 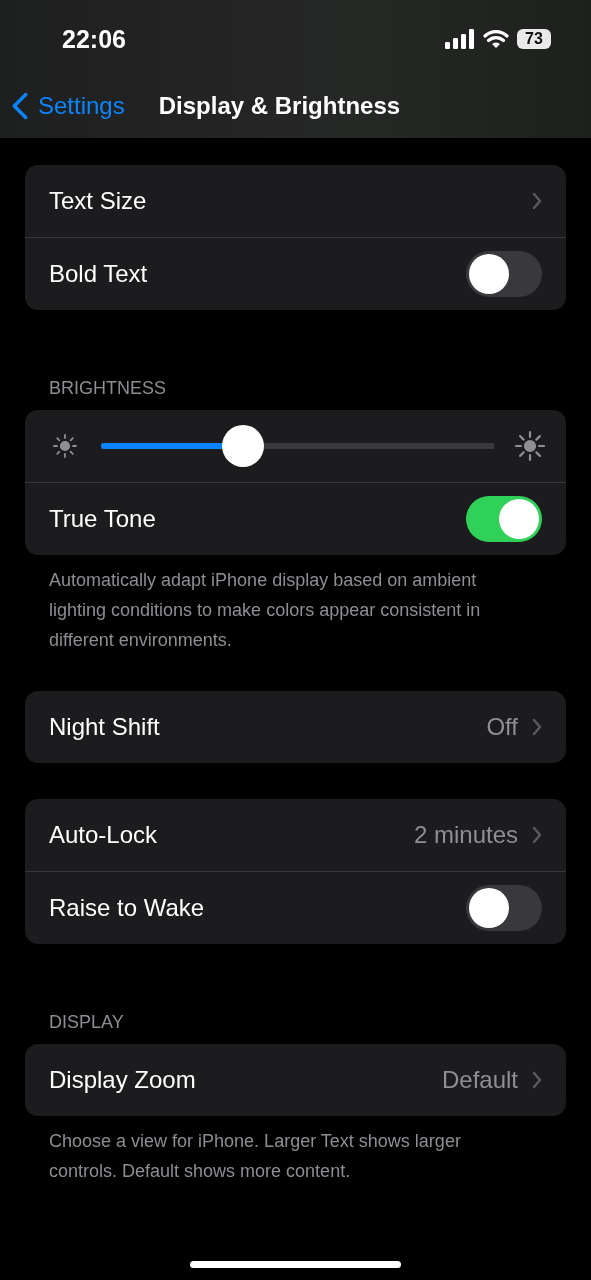 I want to click on row-label: Text Size, so click(x=98, y=201).